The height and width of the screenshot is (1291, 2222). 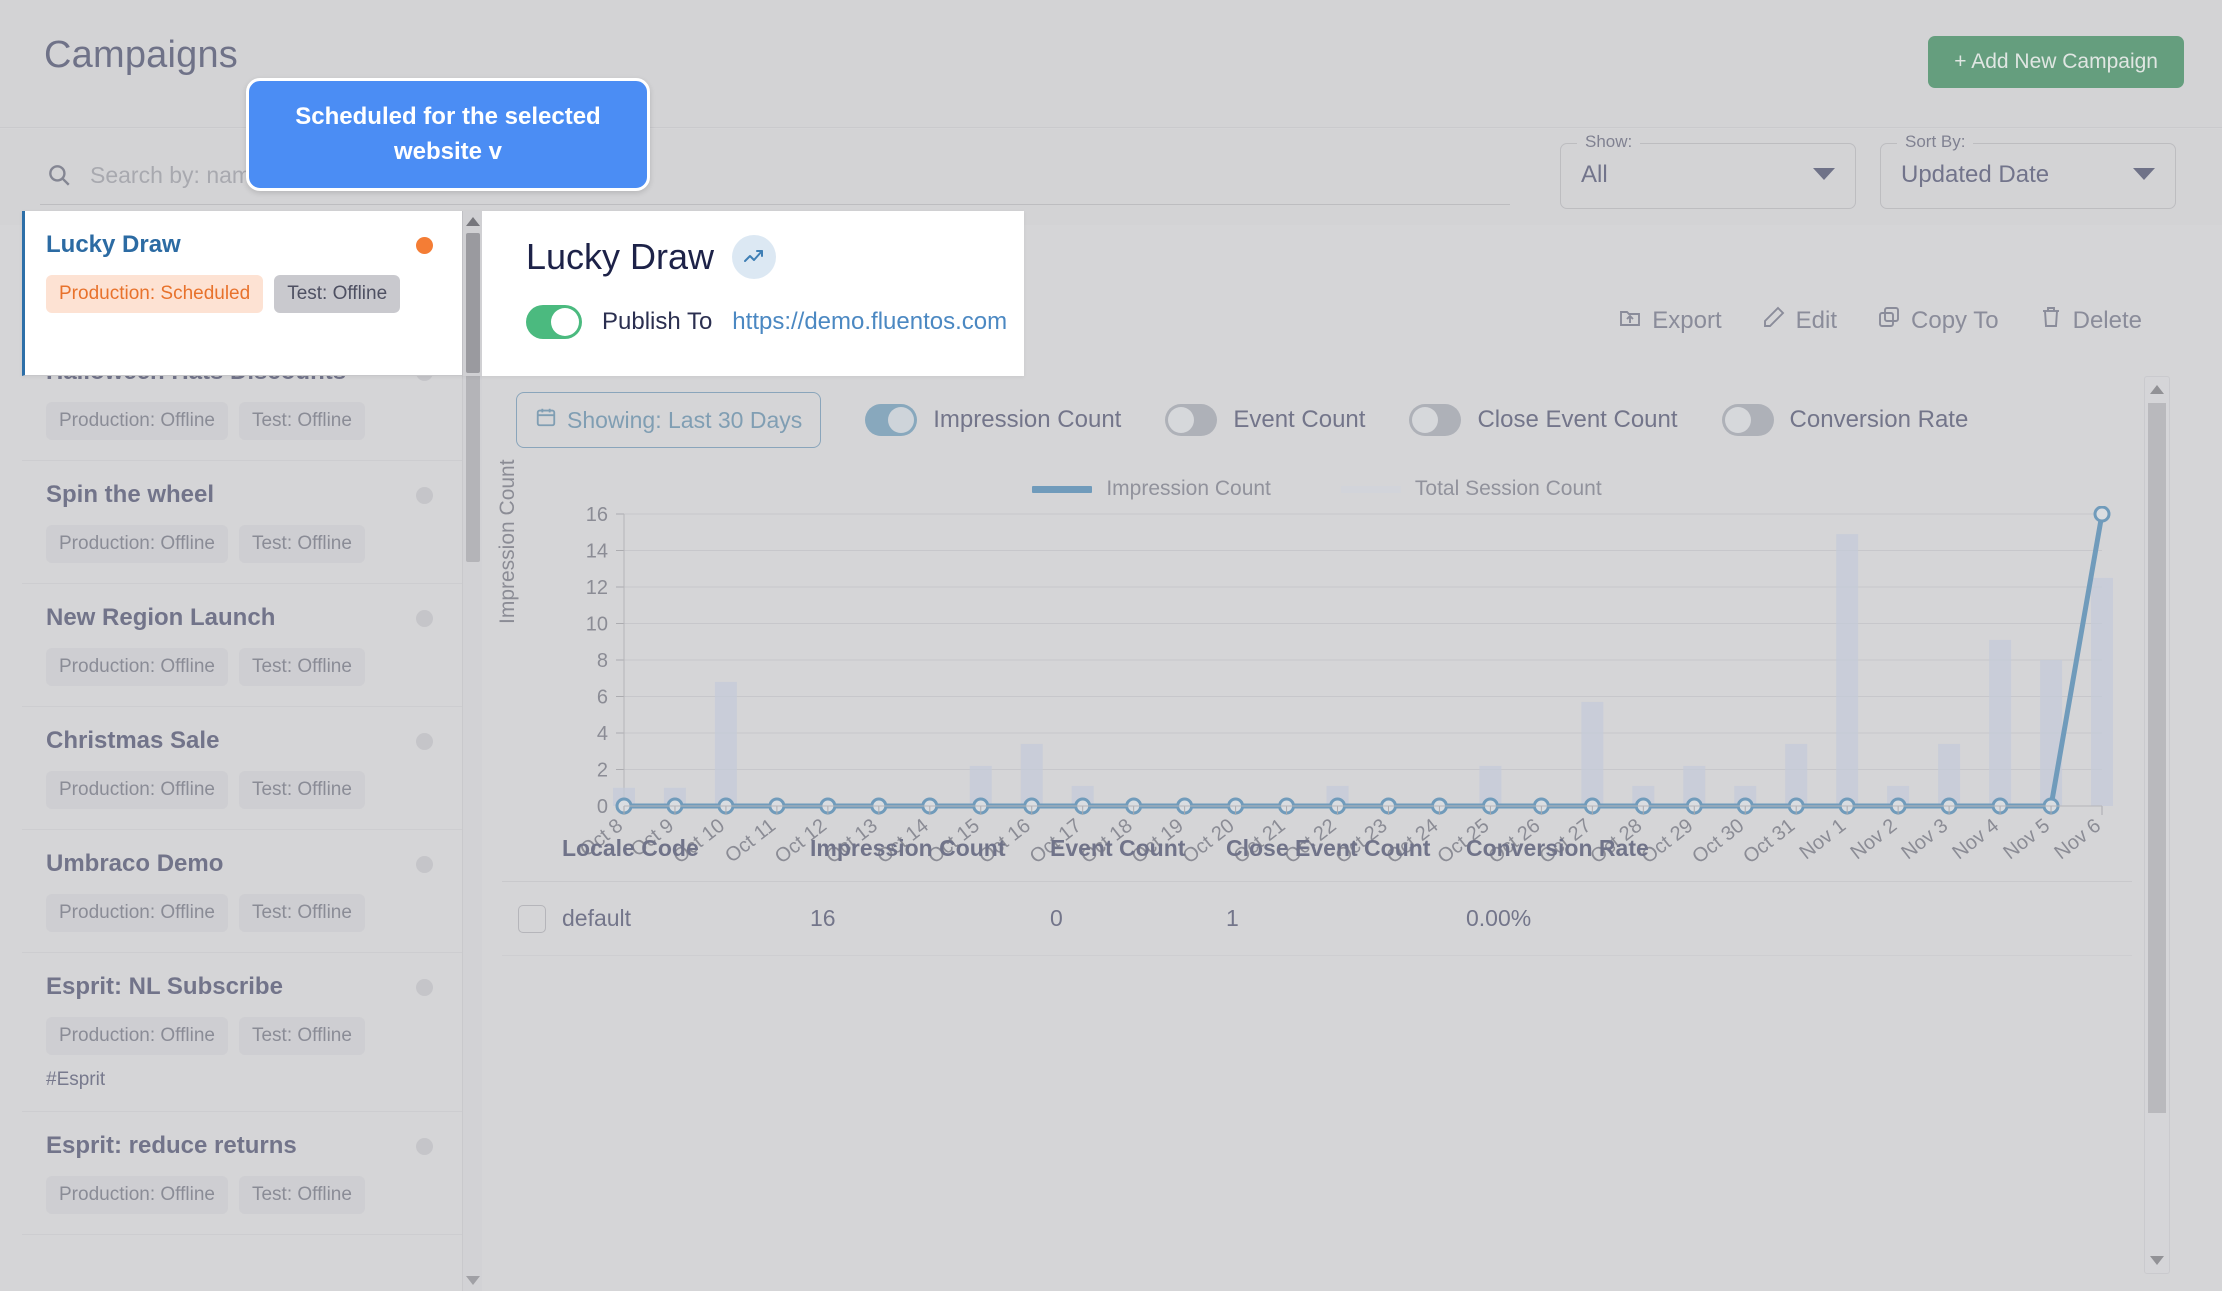 What do you see at coordinates (1471, 489) in the screenshot?
I see `legend-item: Total Session Count` at bounding box center [1471, 489].